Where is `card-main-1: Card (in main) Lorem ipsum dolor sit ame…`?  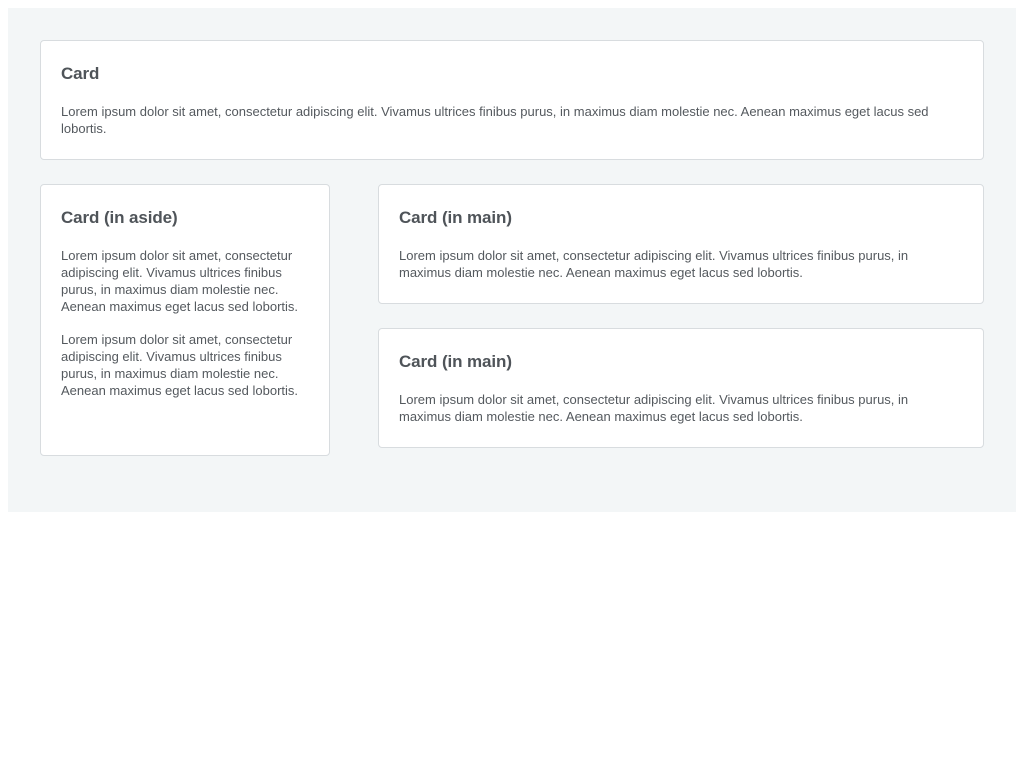
card-main-1: Card (in main) Lorem ipsum dolor sit ame… is located at coordinates (681, 244).